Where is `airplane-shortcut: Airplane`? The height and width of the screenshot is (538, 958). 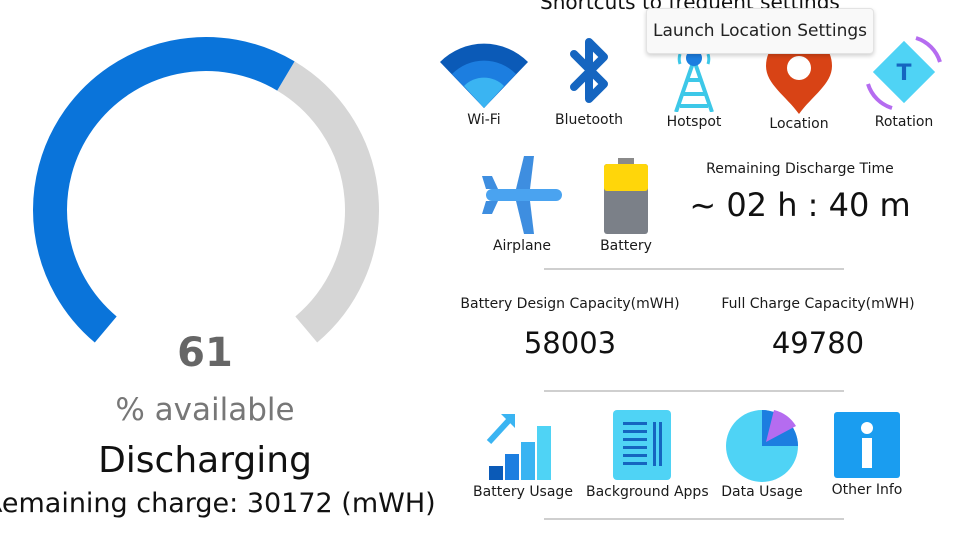
airplane-shortcut: Airplane is located at coordinates (522, 204).